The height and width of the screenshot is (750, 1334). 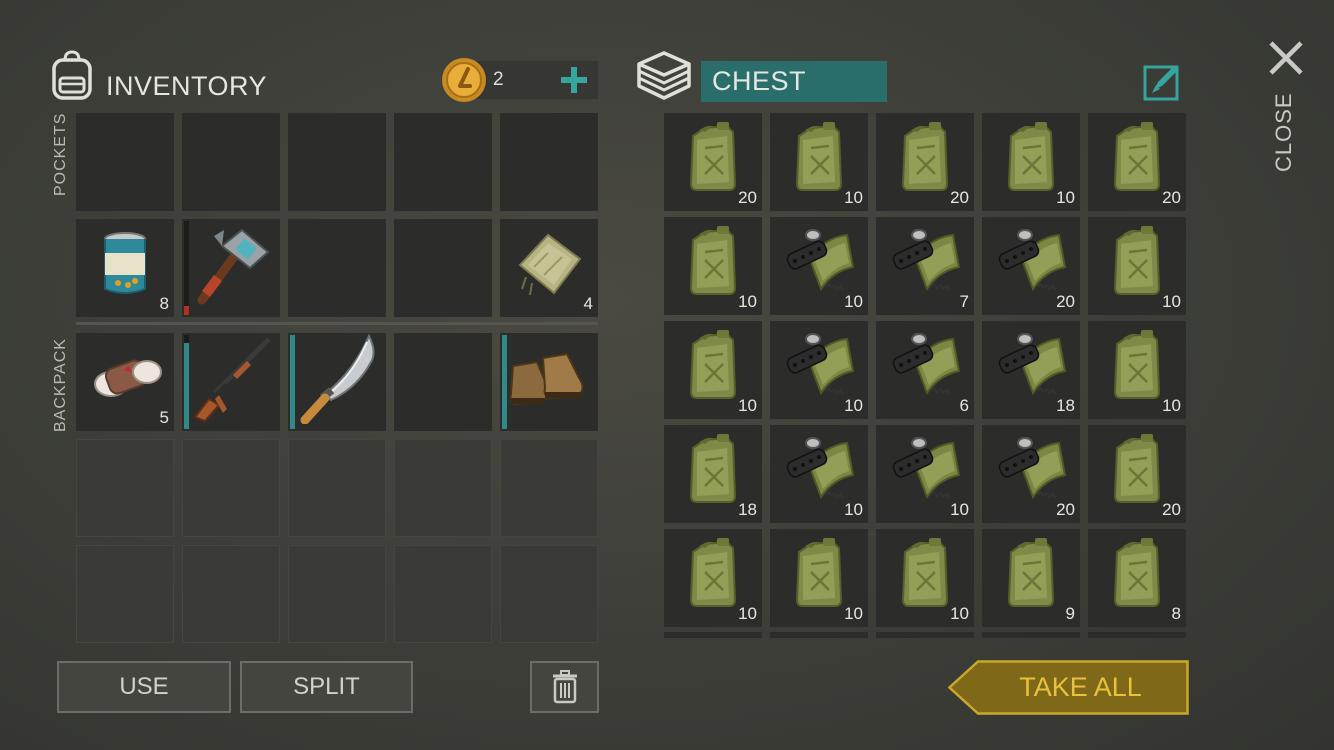 I want to click on backpack-slot: 5, so click(x=125, y=382).